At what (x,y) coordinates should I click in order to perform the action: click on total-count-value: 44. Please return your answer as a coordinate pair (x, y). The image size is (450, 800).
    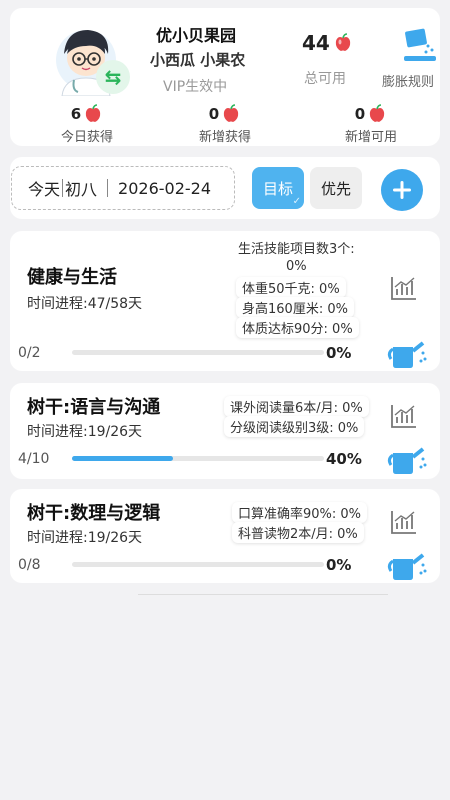
    Looking at the image, I should click on (316, 43).